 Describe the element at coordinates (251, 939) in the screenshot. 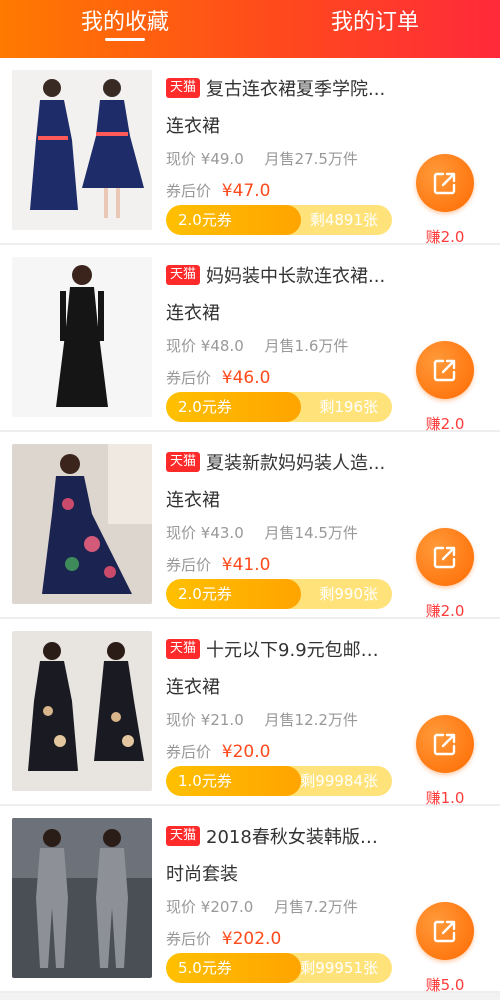

I see `after-coupon-price: ¥202.0` at that location.